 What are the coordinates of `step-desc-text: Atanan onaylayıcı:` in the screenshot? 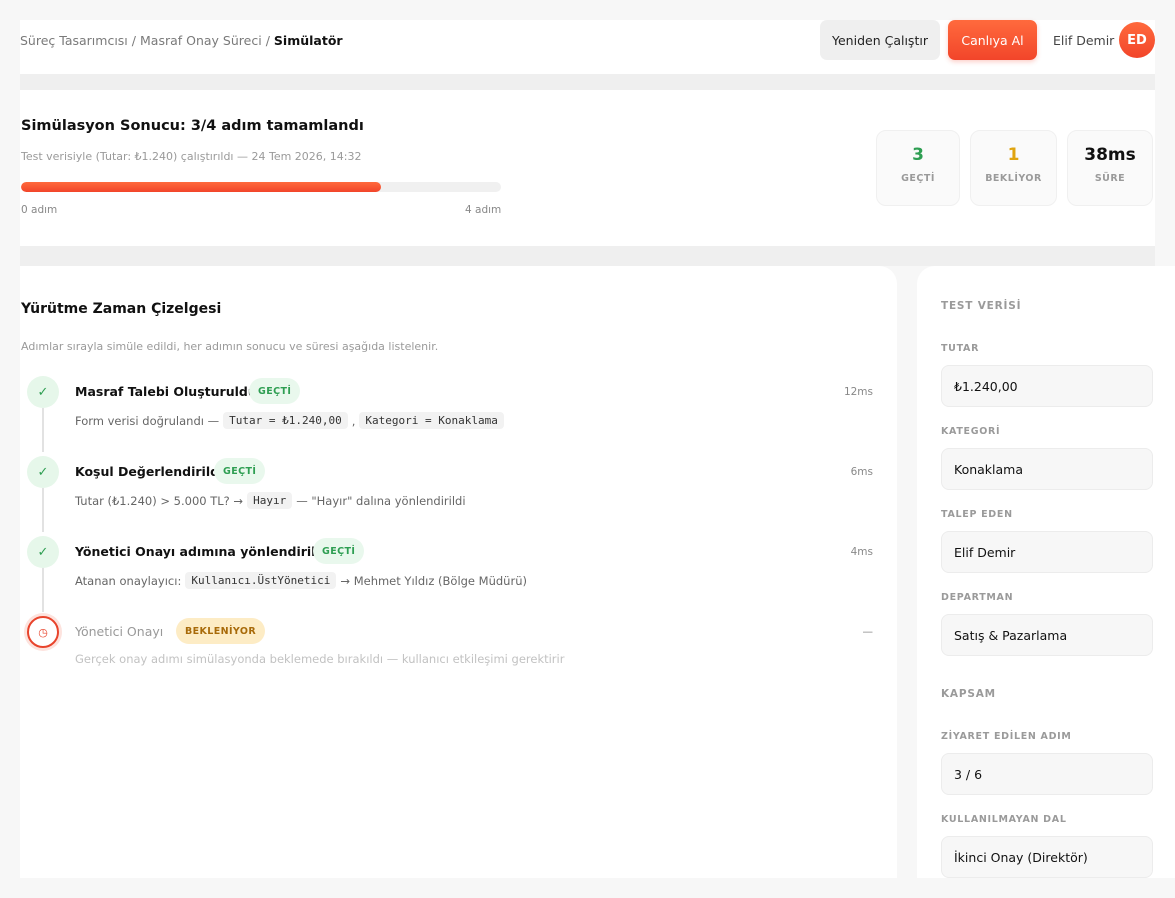 It's located at (128, 580).